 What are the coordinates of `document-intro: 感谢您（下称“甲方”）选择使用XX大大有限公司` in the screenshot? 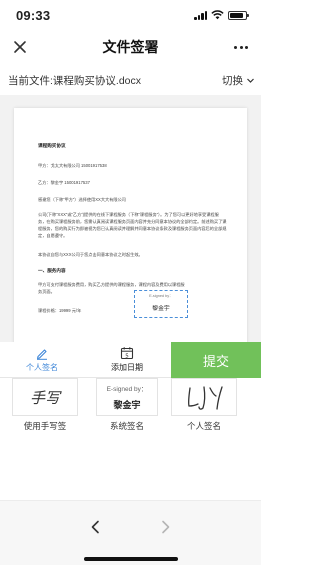 It's located at (82, 199).